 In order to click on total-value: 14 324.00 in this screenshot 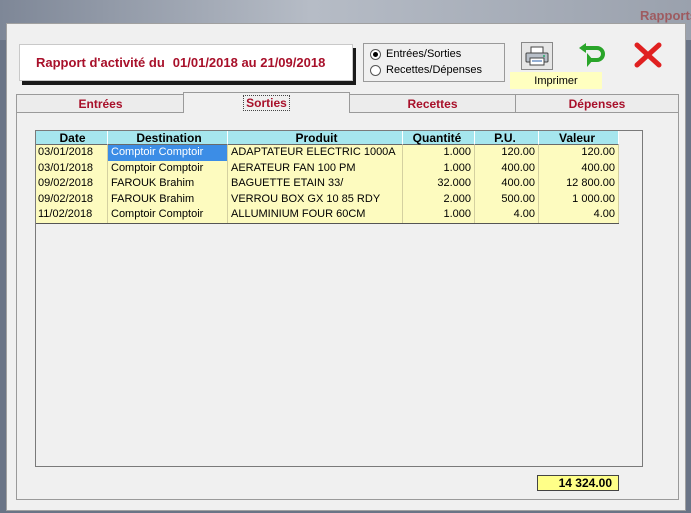, I will do `click(578, 483)`.